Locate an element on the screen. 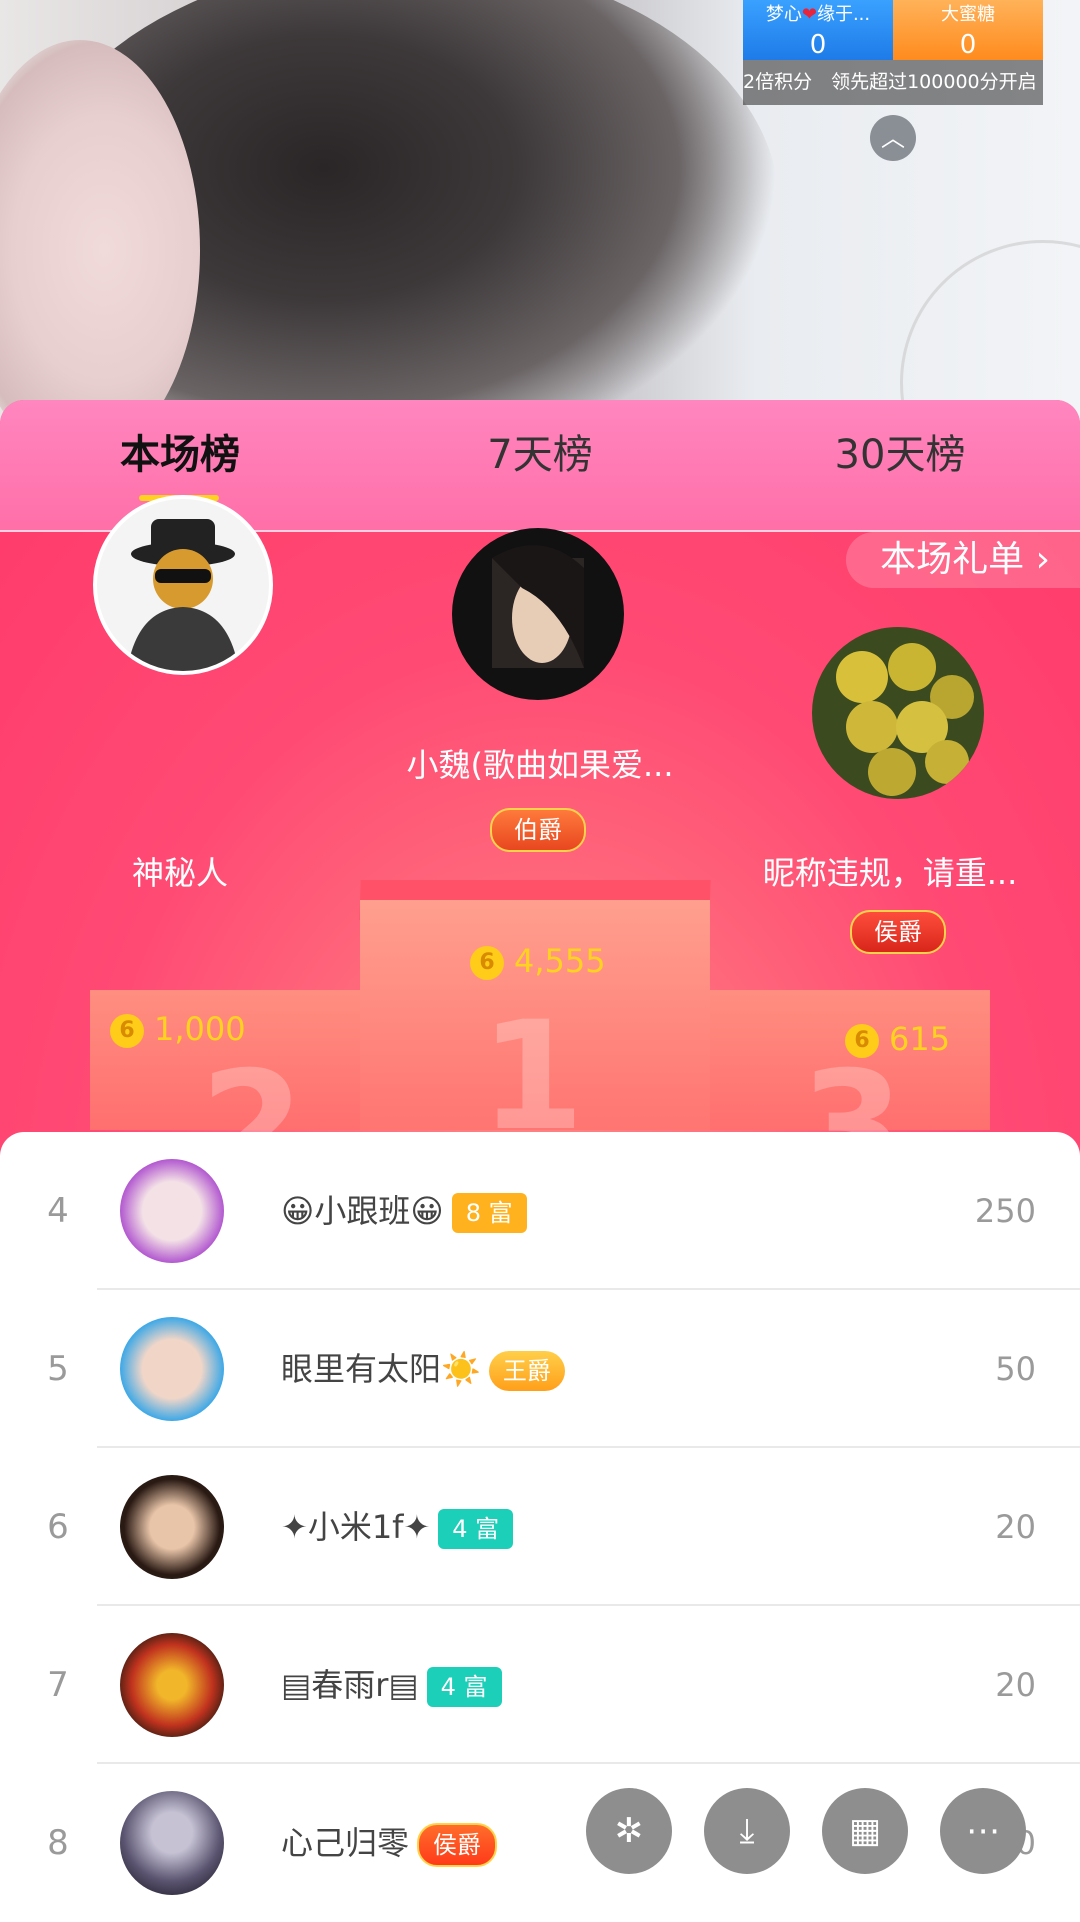  rank-number: 6 is located at coordinates (58, 1527).